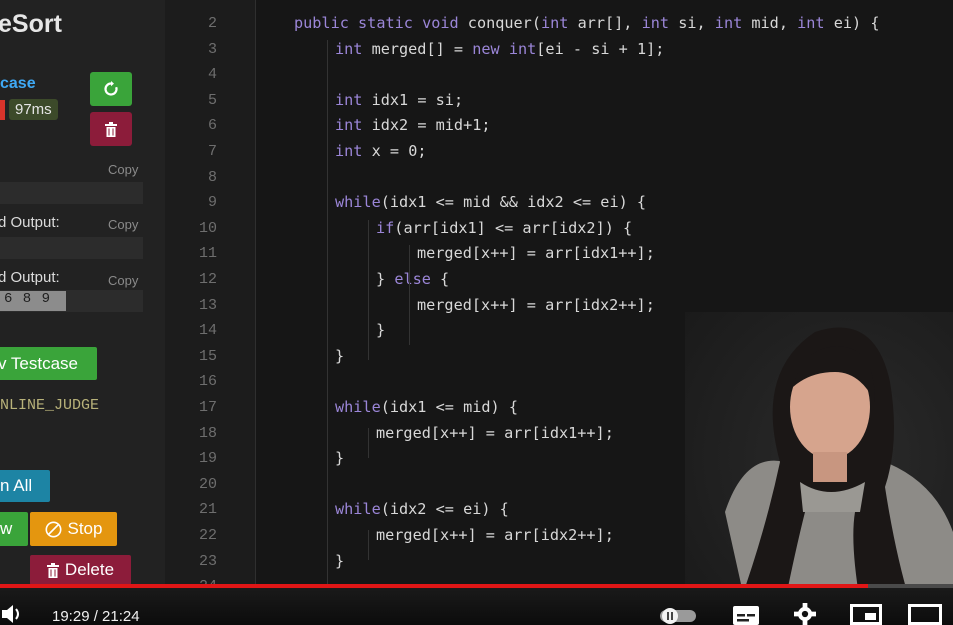 The height and width of the screenshot is (625, 953). I want to click on copy-expected-output-link: Copy, so click(123, 224).